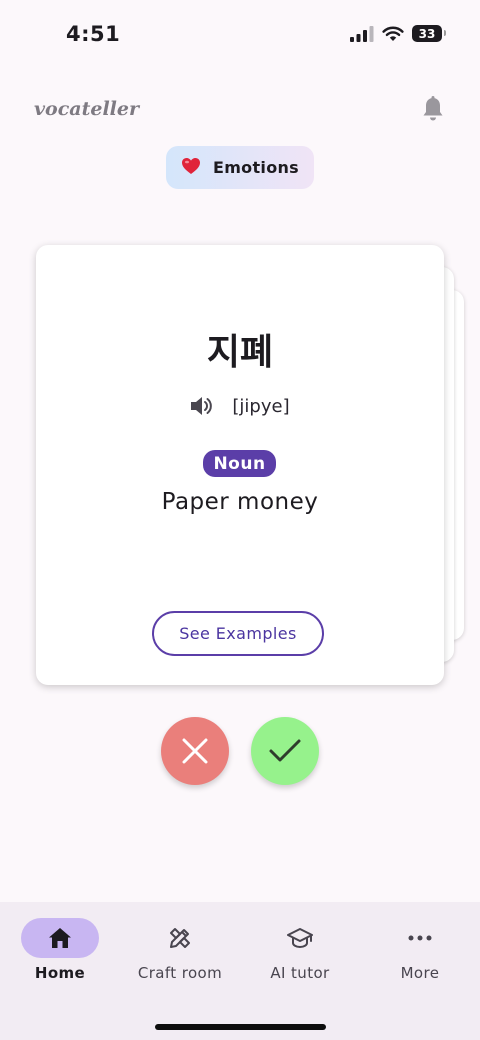 The height and width of the screenshot is (1040, 480). Describe the element at coordinates (202, 406) in the screenshot. I see `speaker-icon` at that location.